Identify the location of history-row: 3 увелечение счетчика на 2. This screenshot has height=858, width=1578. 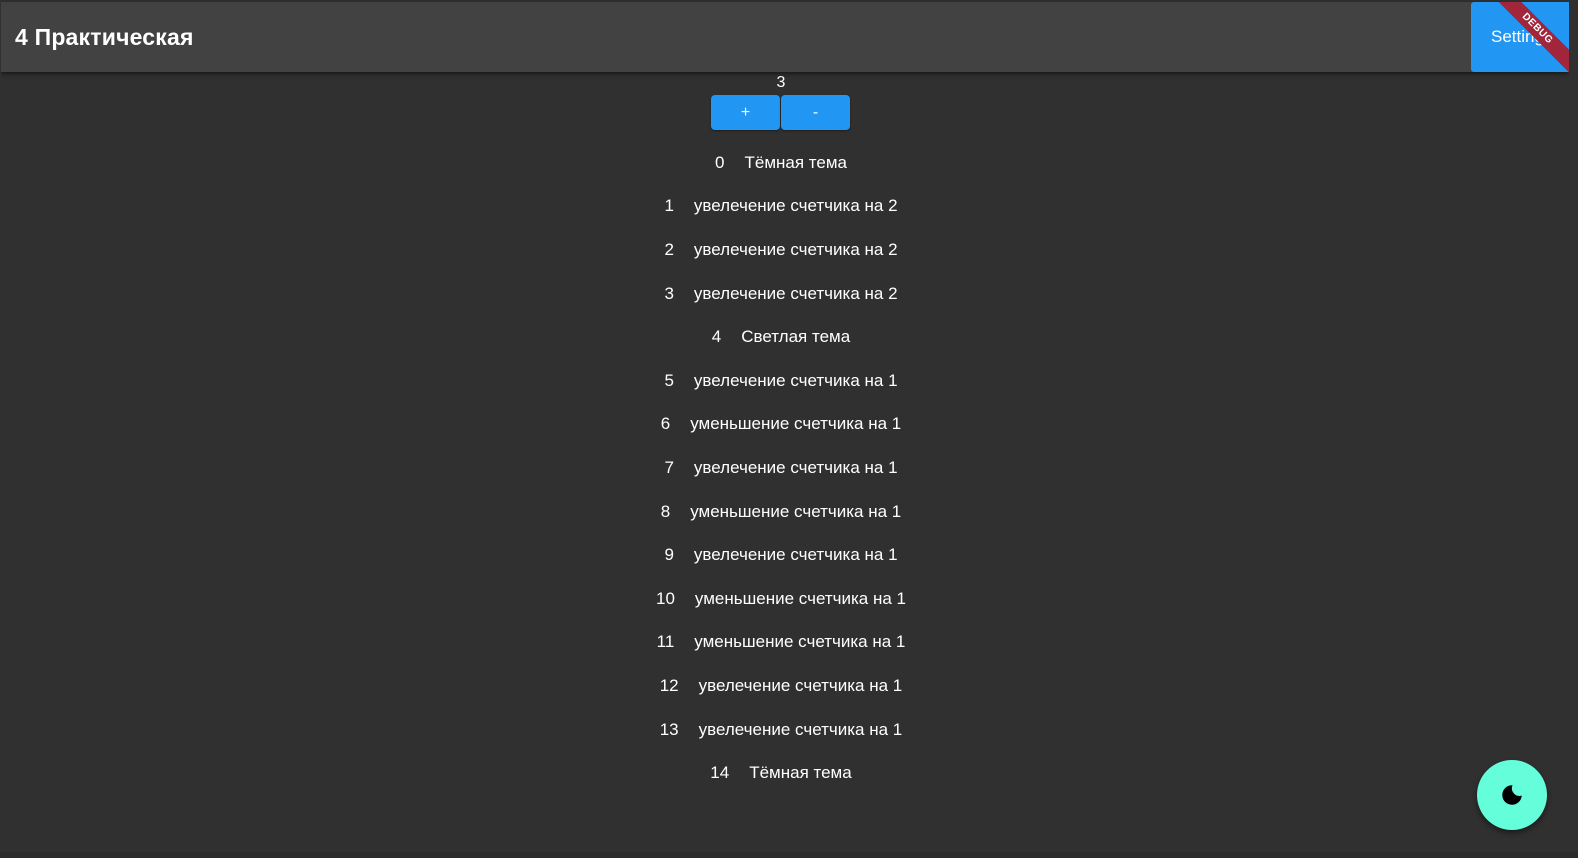
(781, 294).